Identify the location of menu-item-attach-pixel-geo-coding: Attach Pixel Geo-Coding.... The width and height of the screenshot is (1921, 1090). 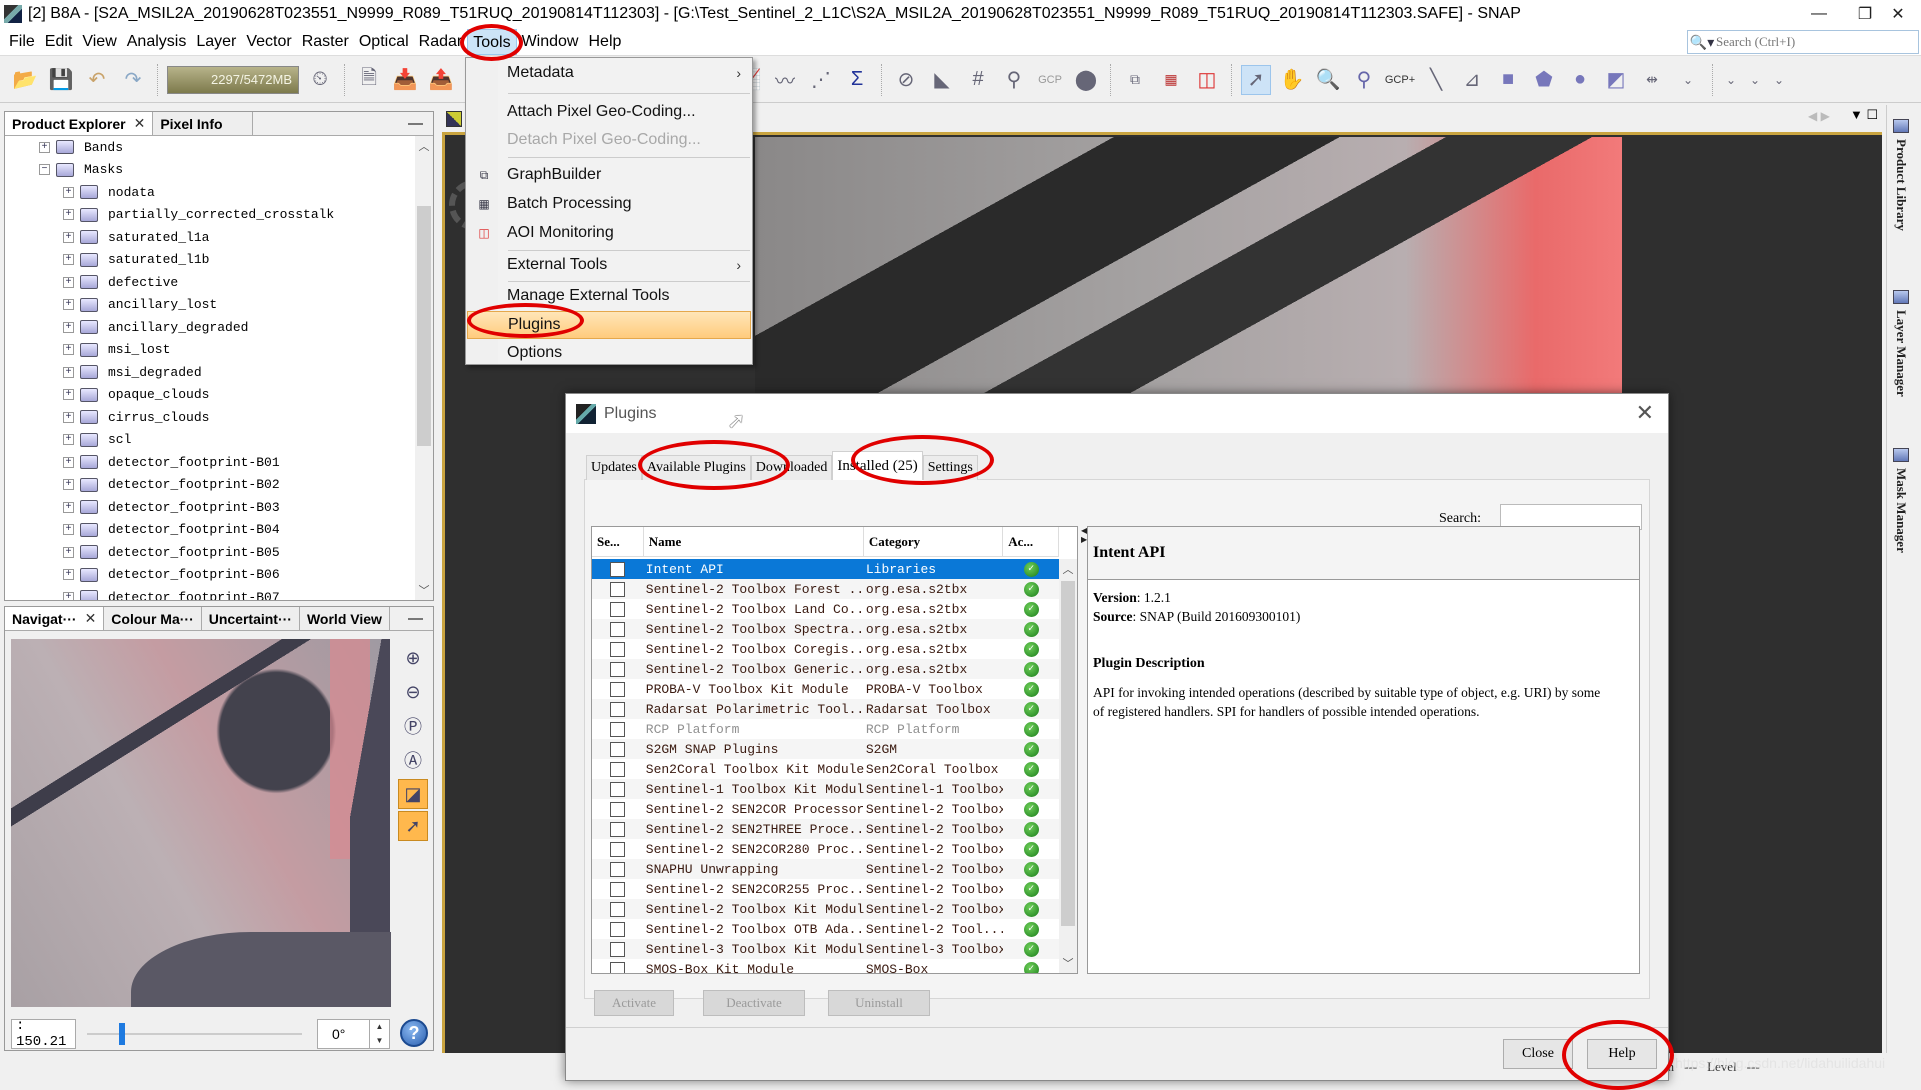
(609, 112).